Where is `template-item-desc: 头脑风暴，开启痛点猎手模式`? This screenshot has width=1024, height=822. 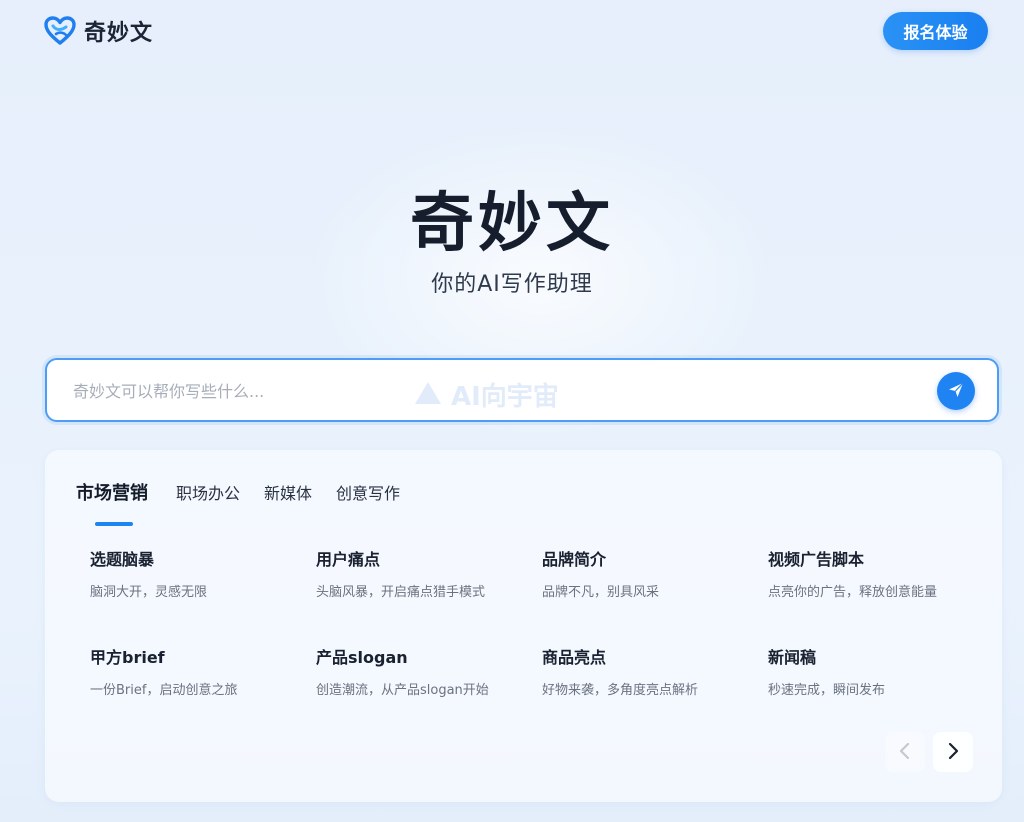 template-item-desc: 头脑风暴，开启痛点猎手模式 is located at coordinates (401, 592).